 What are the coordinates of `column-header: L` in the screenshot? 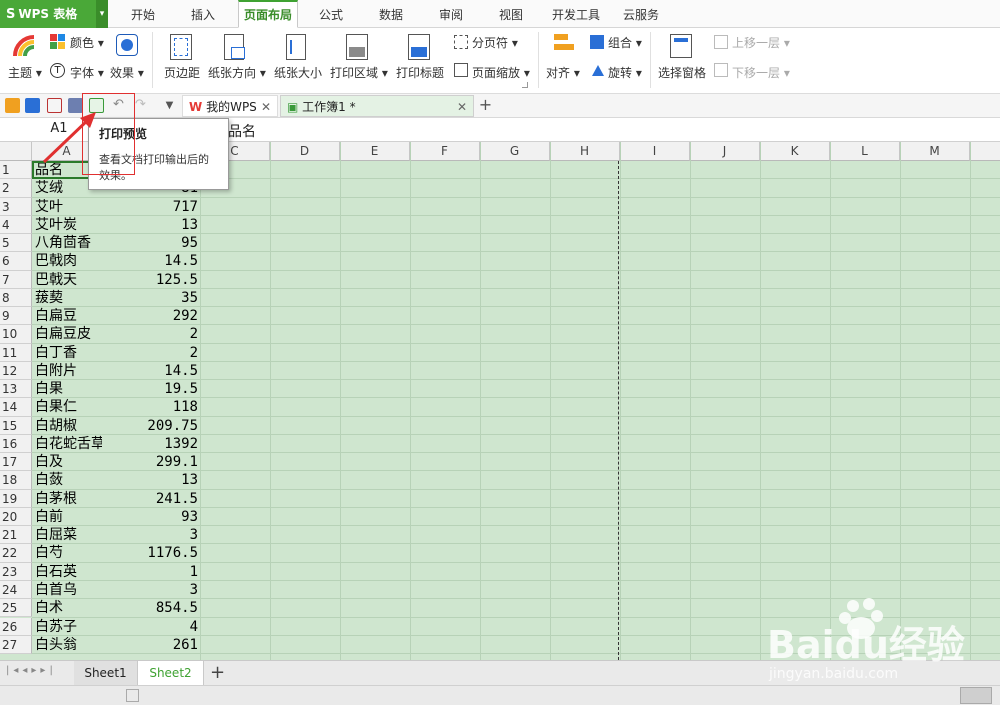 It's located at (865, 151).